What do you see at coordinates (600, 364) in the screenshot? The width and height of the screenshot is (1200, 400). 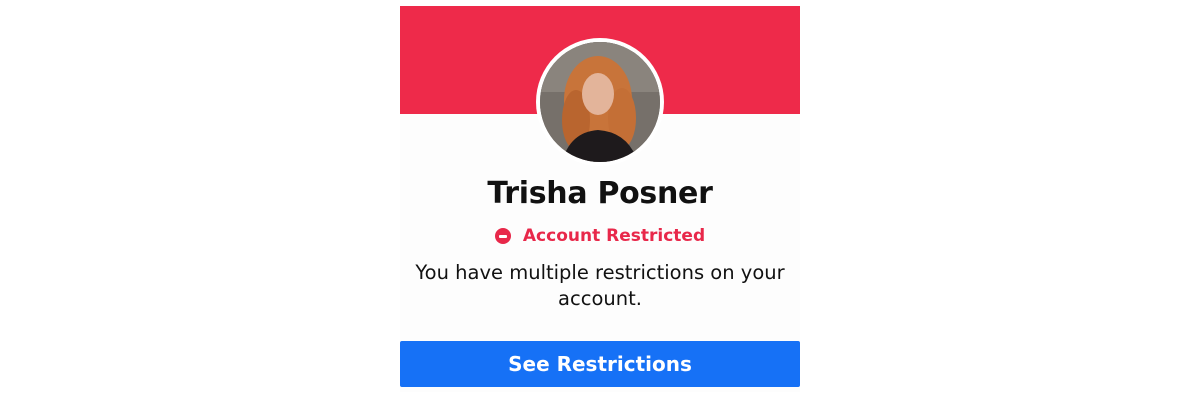 I see `see-restrictions-button: See Restrictions` at bounding box center [600, 364].